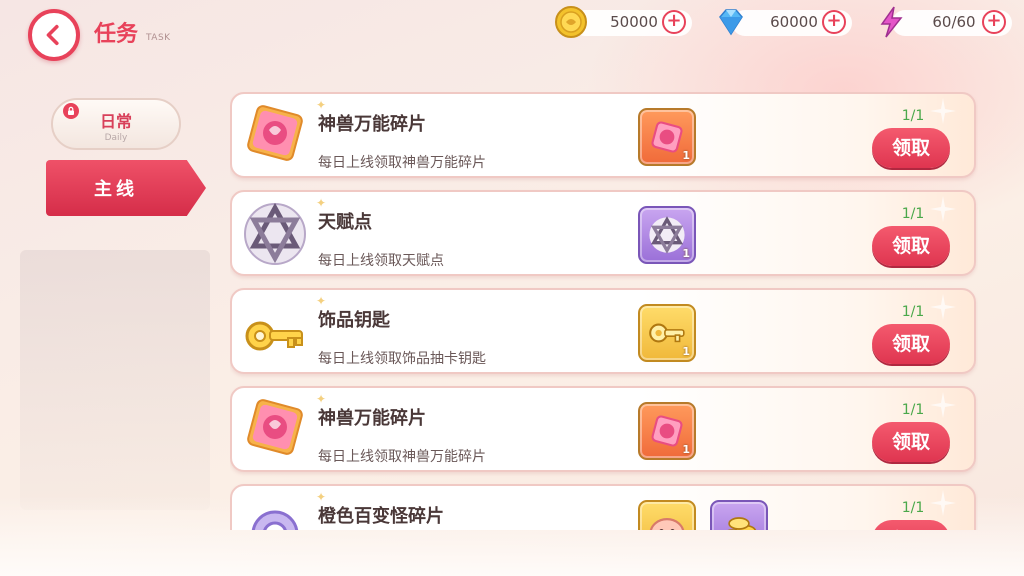  I want to click on task-card: ✦ 橙色百变怪碎片 1/1 领取, so click(603, 507).